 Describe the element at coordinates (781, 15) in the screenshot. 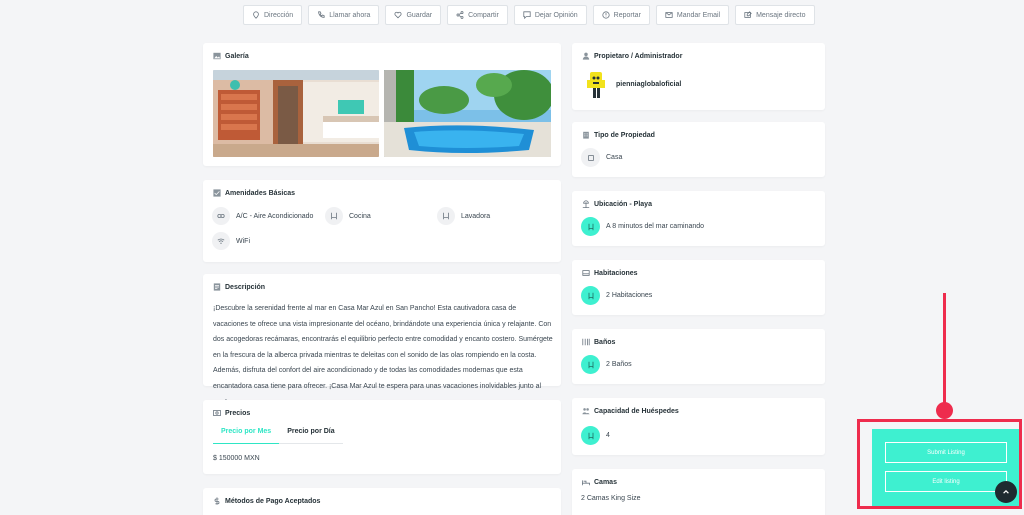

I see `direct-message-label: Mensaje directo` at that location.